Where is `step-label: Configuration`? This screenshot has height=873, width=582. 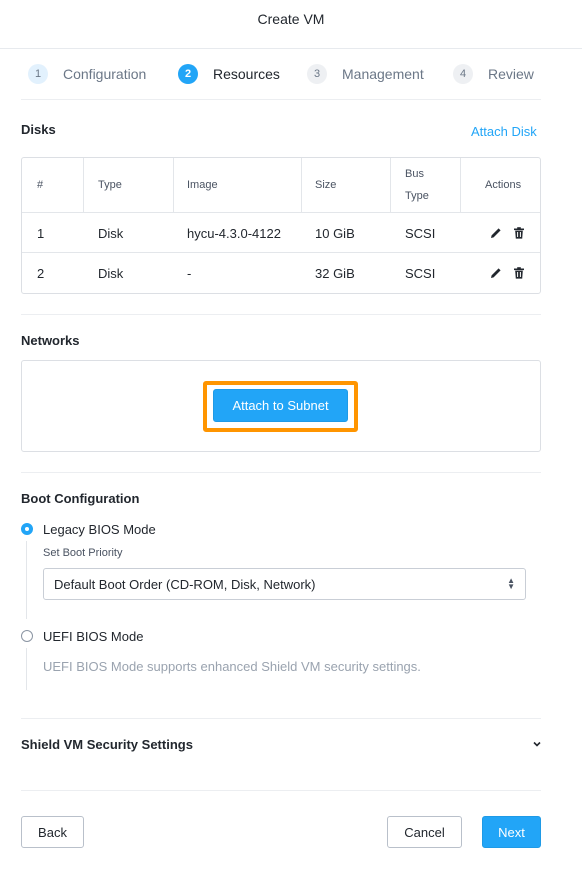 step-label: Configuration is located at coordinates (105, 74).